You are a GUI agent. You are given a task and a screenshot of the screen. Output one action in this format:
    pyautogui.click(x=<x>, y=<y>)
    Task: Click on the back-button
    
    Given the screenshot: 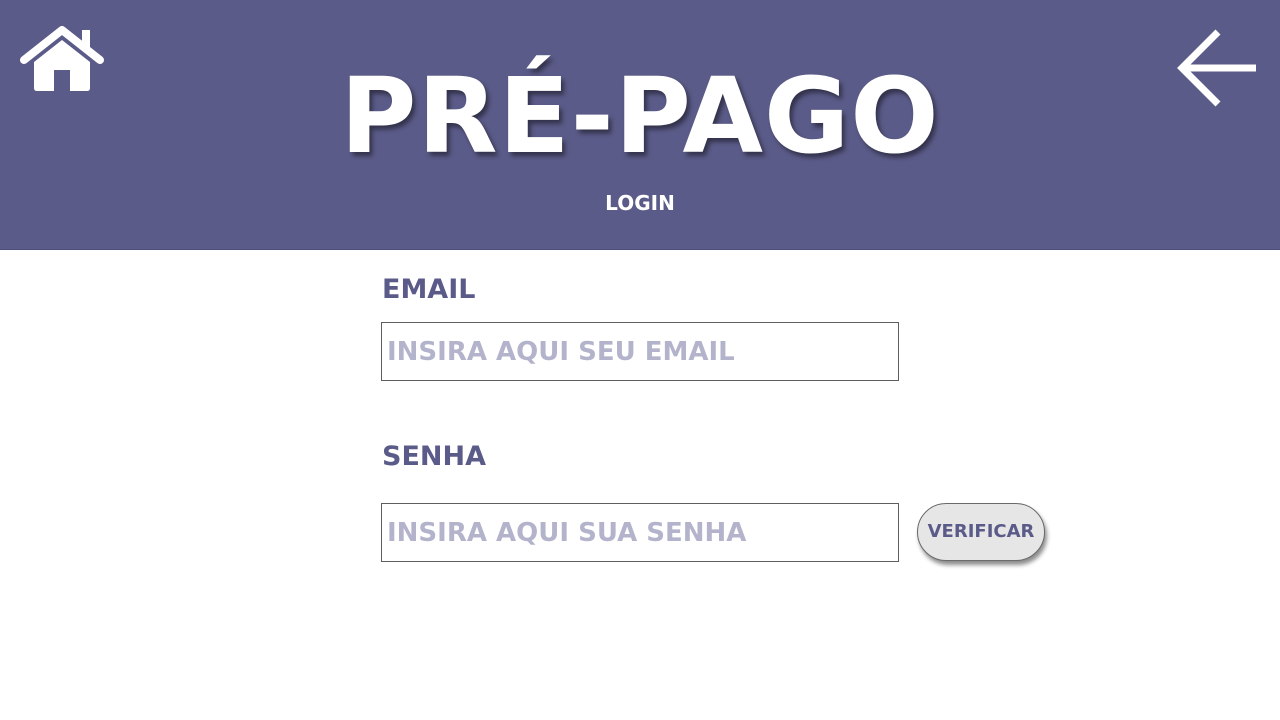 What is the action you would take?
    pyautogui.click(x=1219, y=68)
    